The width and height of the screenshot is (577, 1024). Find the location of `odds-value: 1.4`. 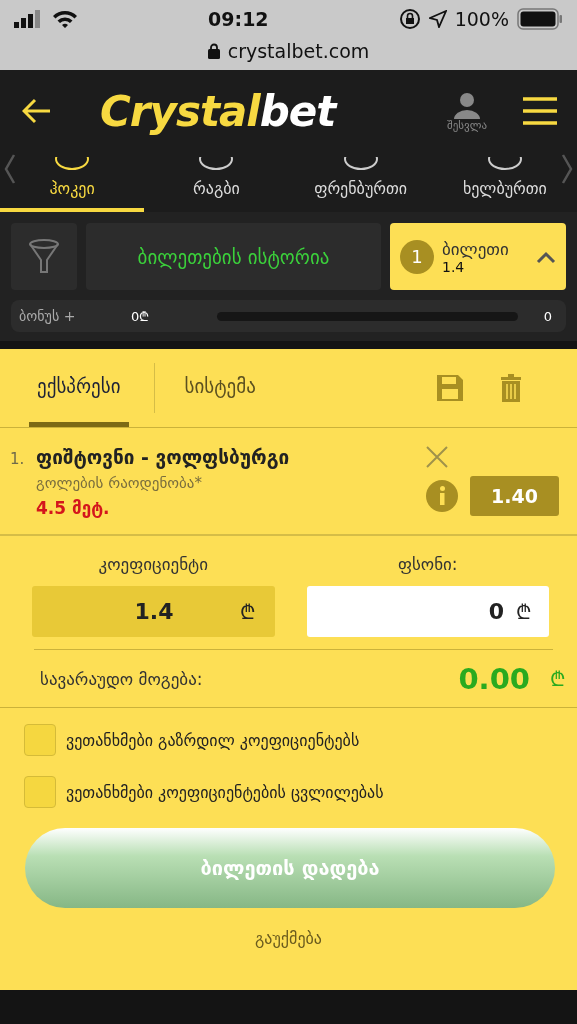

odds-value: 1.4 is located at coordinates (154, 611).